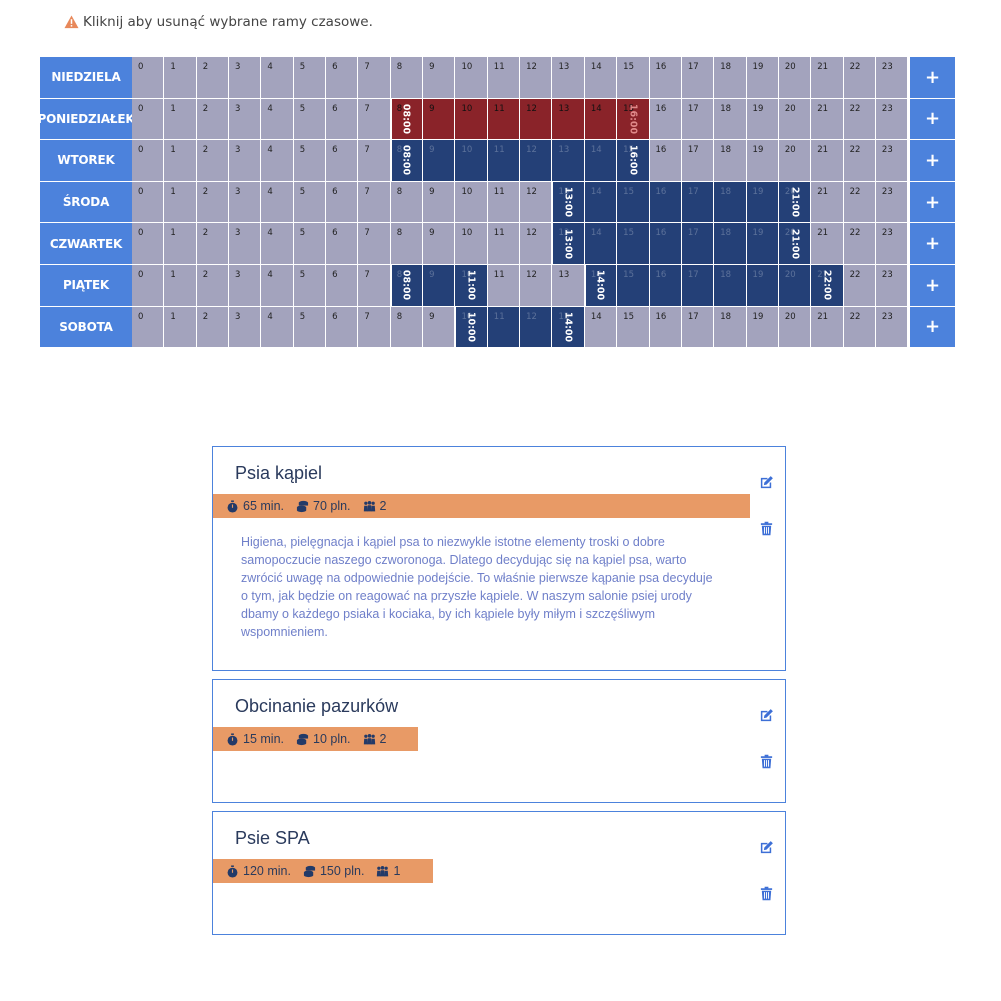 Image resolution: width=1001 pixels, height=1001 pixels. Describe the element at coordinates (633, 119) in the screenshot. I see `hour-cell: 15 16:00` at that location.